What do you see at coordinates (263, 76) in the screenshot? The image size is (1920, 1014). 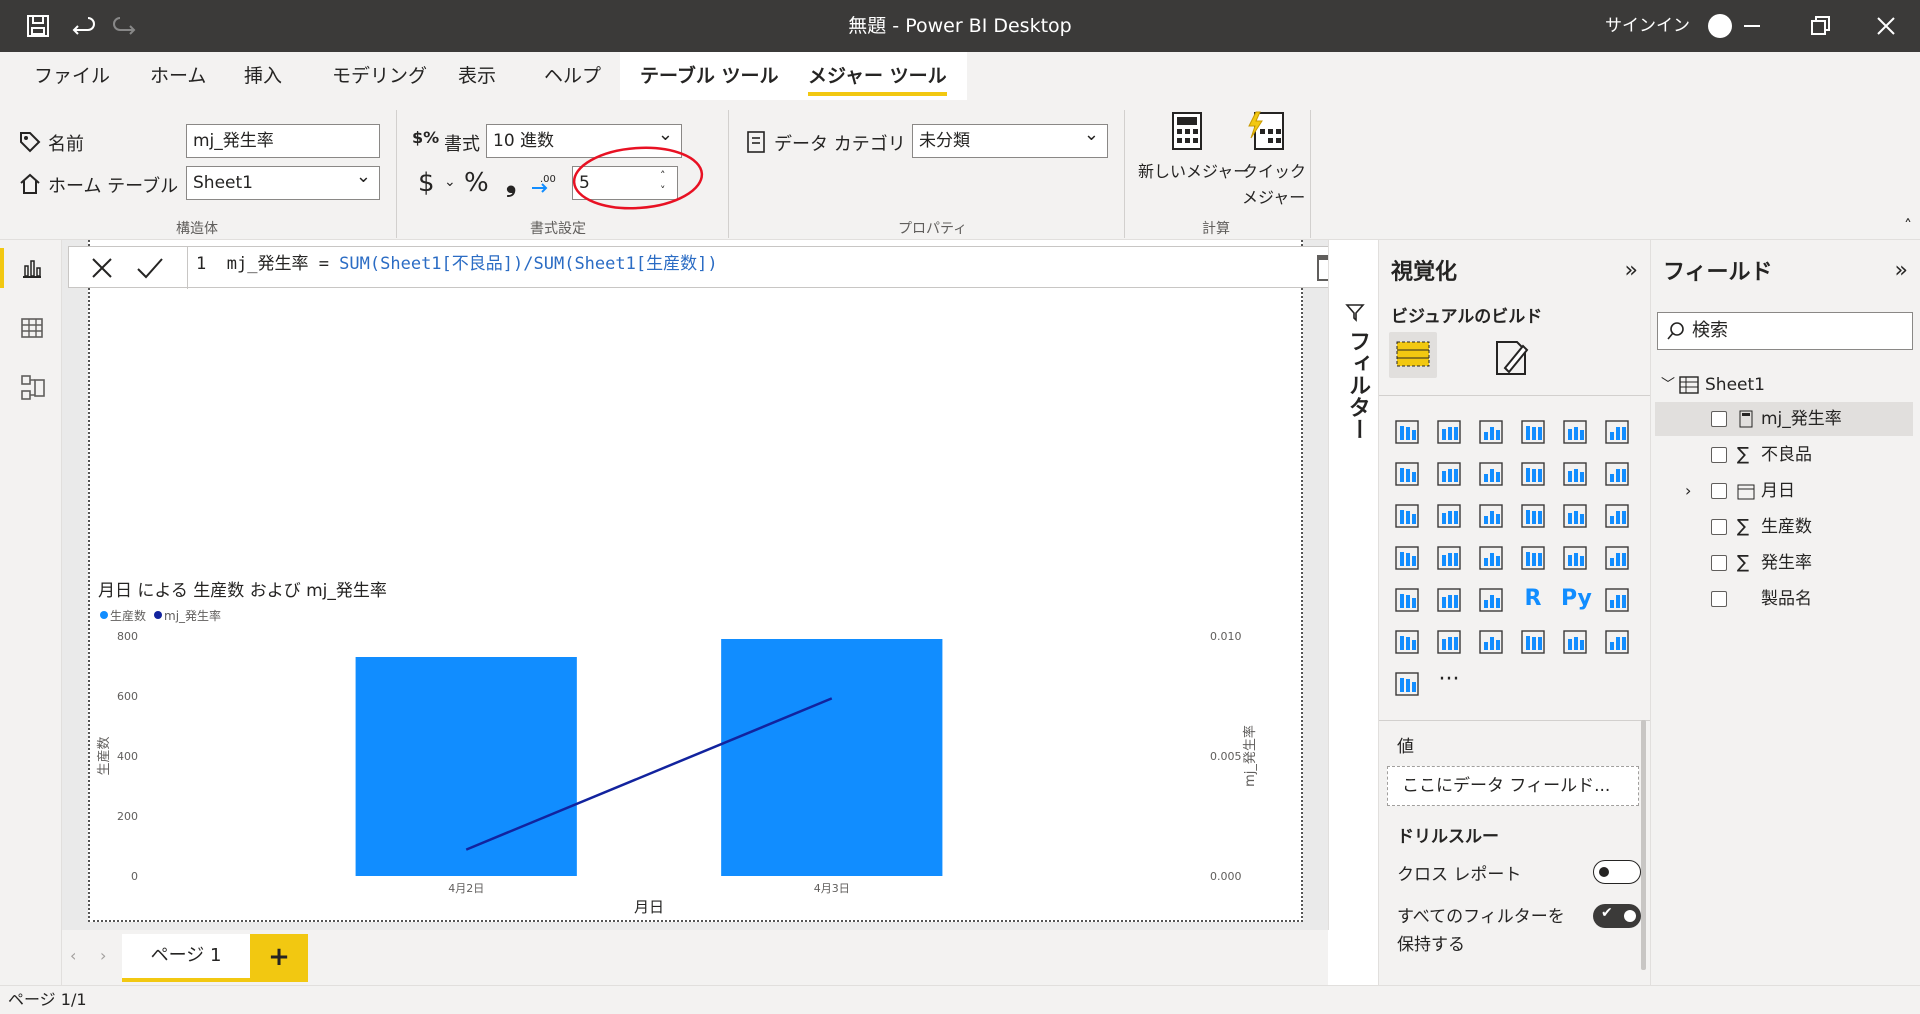 I see `tab-insert: 挿入` at bounding box center [263, 76].